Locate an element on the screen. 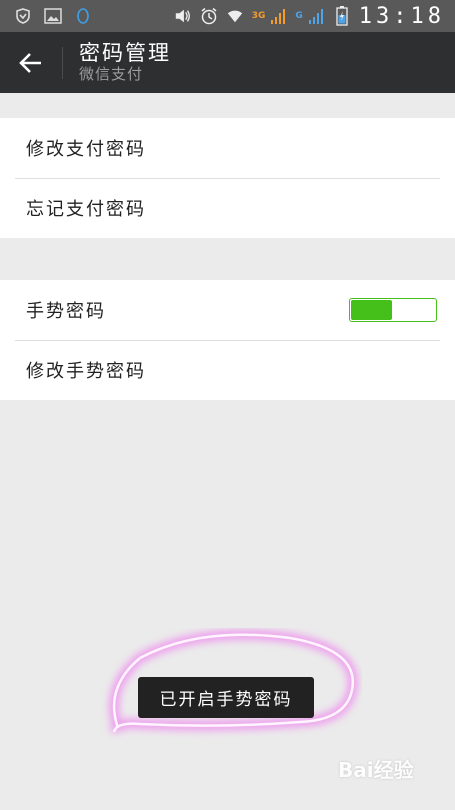  battery-icon is located at coordinates (342, 16).